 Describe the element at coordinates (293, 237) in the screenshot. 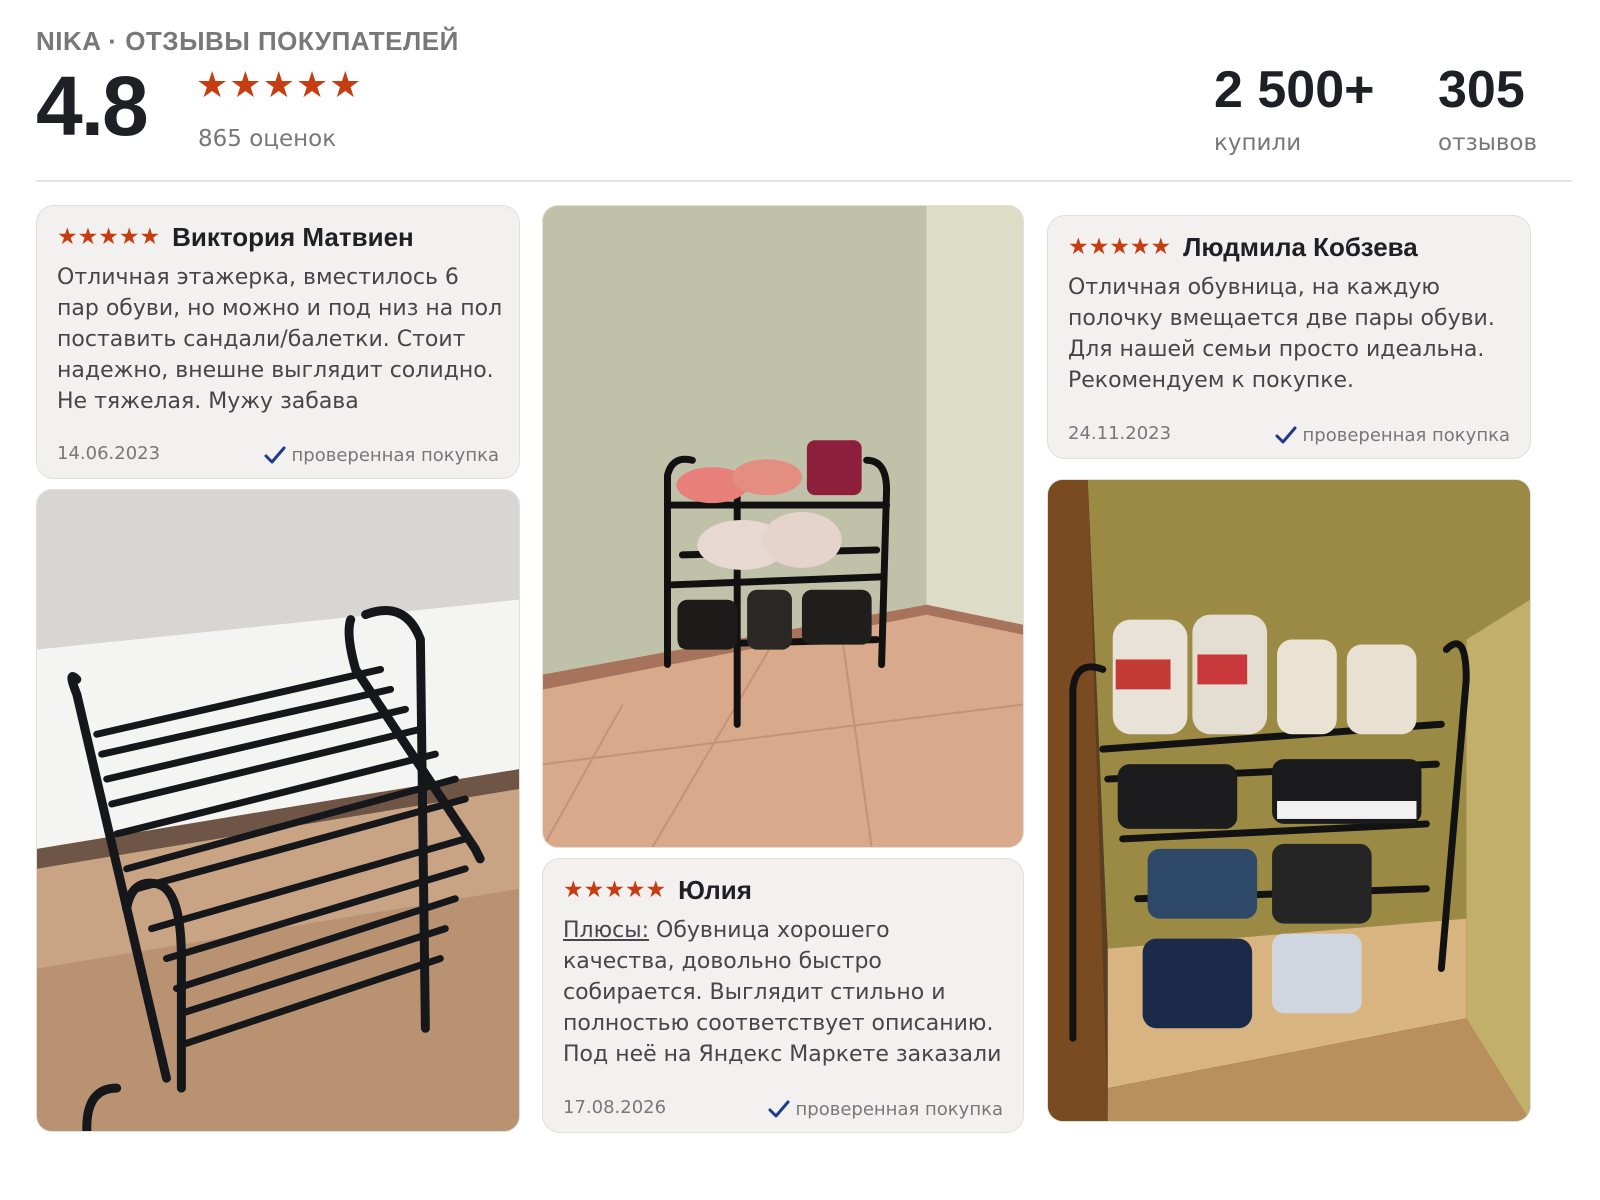

I see `review-author: Виктория Матвиен` at that location.